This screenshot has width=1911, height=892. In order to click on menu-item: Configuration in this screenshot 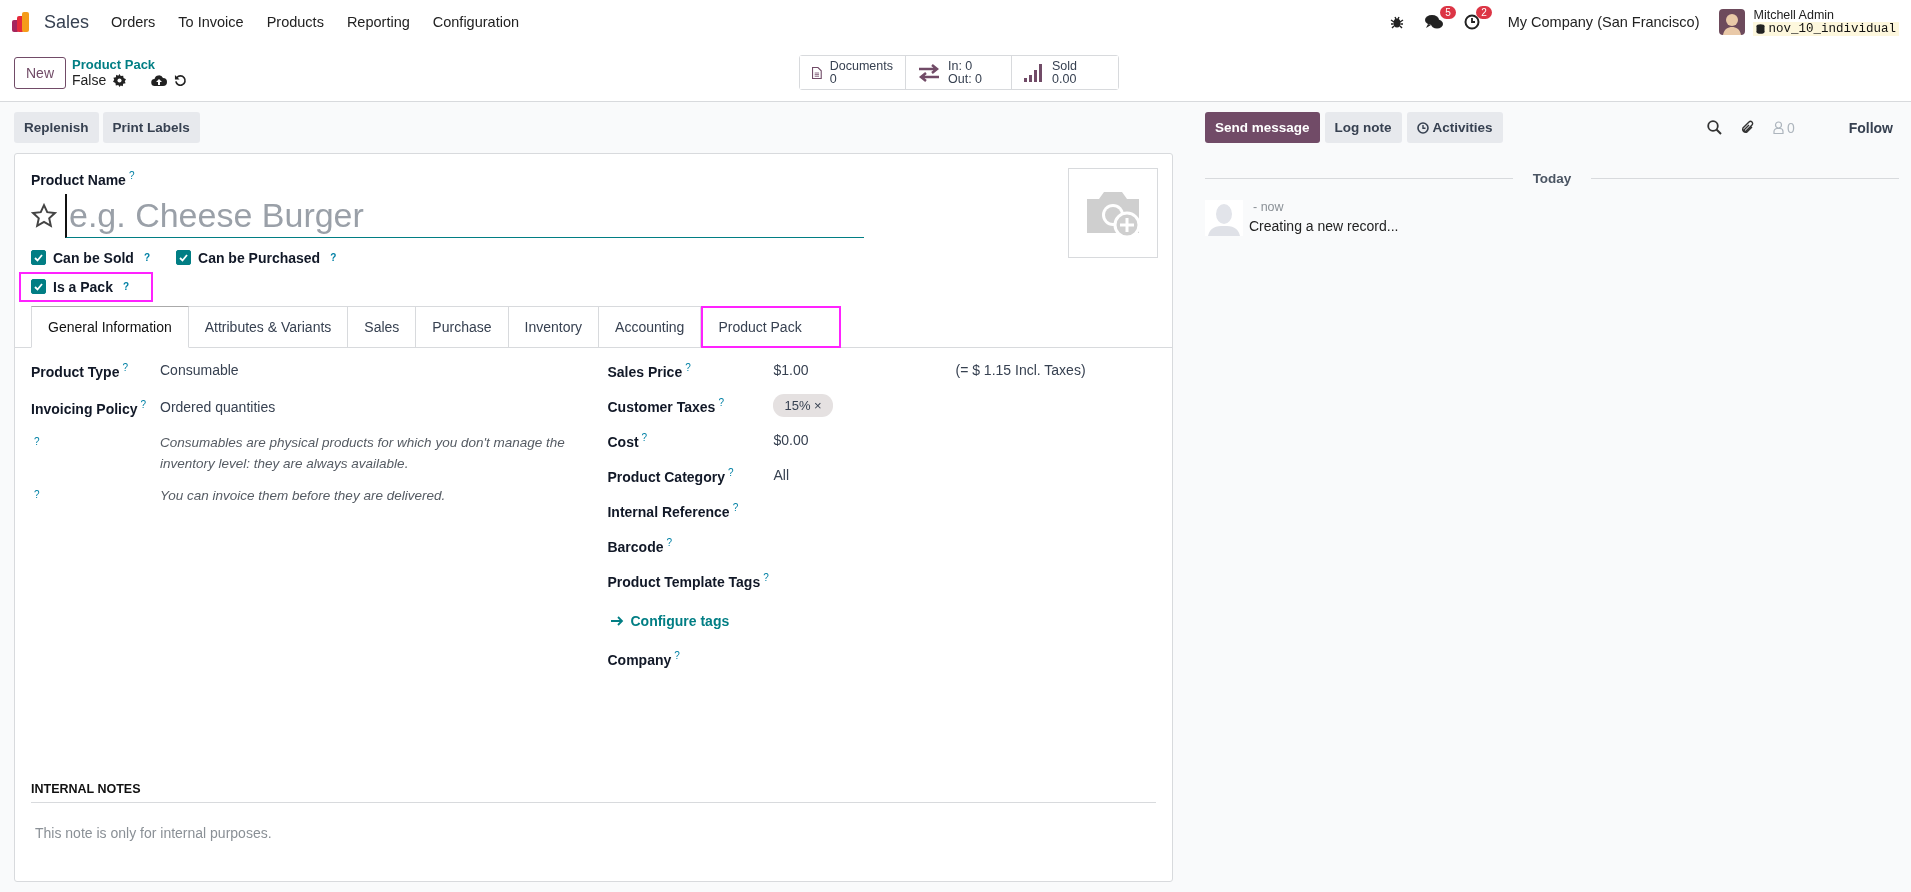, I will do `click(475, 22)`.